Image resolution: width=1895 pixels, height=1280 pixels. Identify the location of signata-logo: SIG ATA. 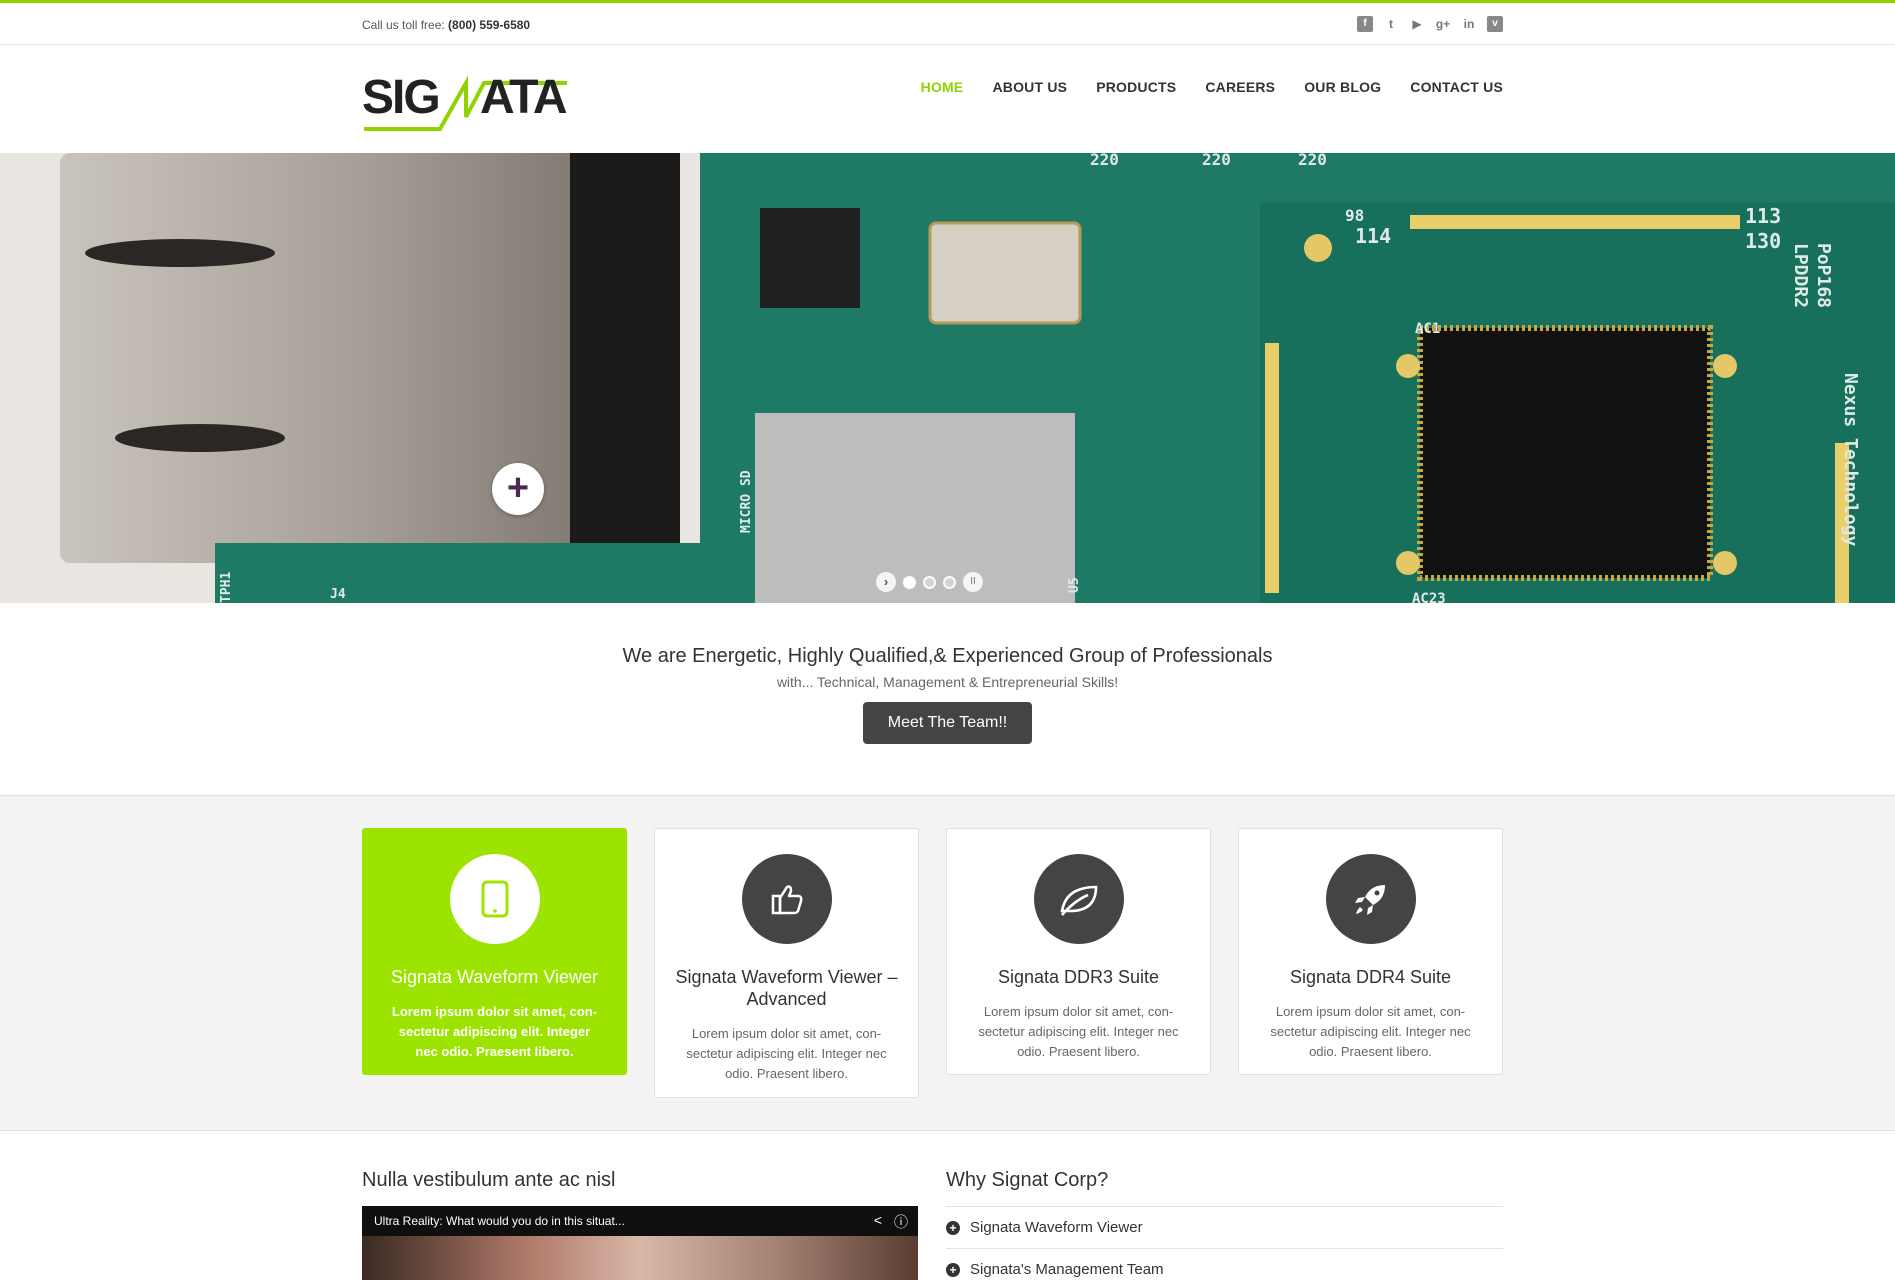
(464, 98).